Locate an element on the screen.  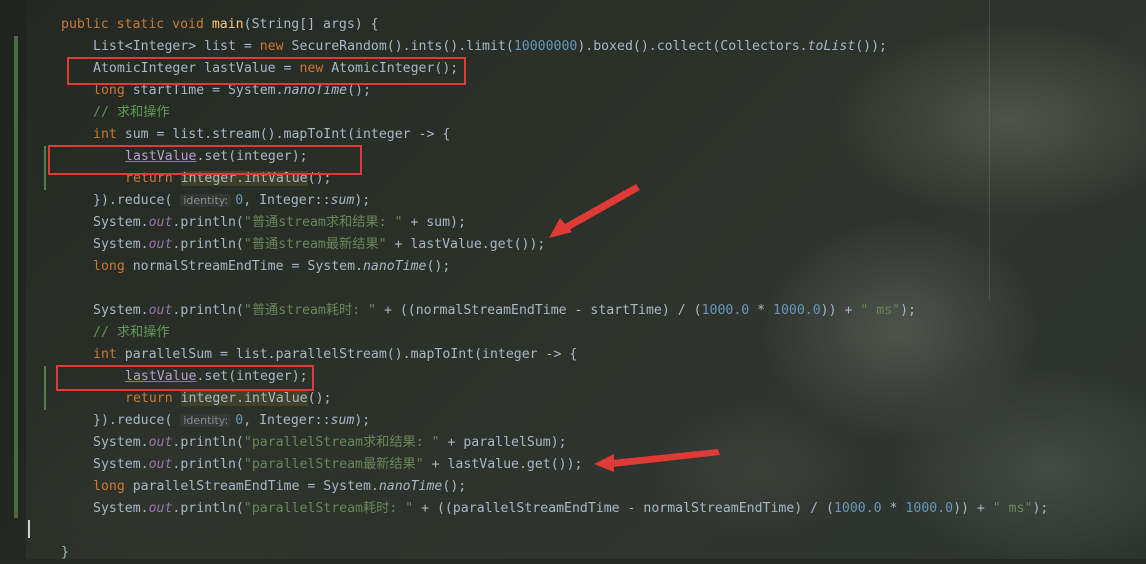
code-token: ()); is located at coordinates (871, 46).